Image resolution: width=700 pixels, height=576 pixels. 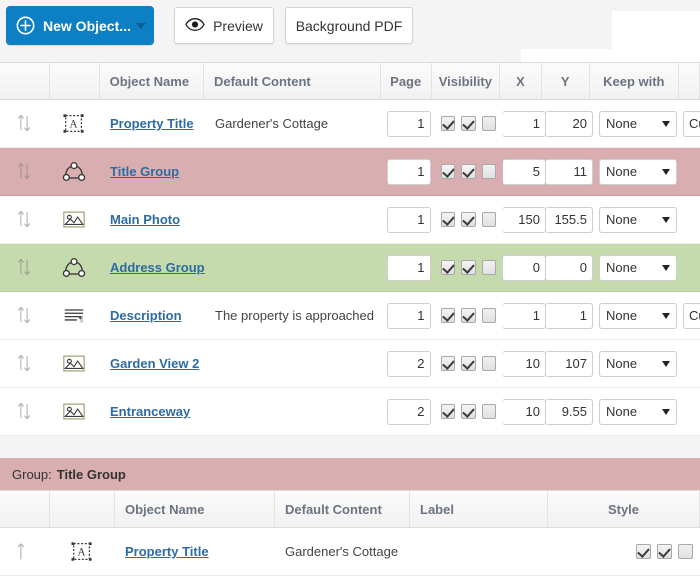 I want to click on col-header-page: Page, so click(x=406, y=81).